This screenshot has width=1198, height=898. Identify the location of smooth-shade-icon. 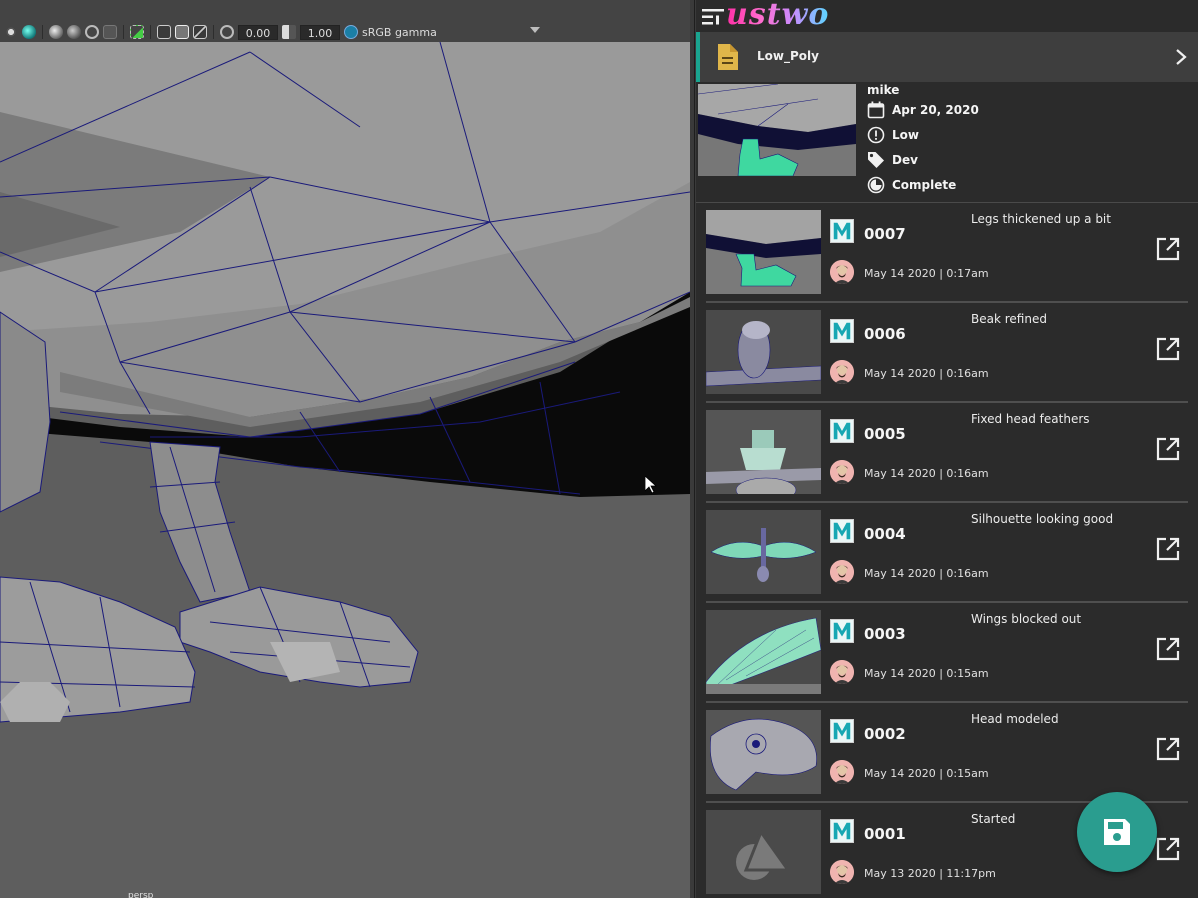
(56, 32).